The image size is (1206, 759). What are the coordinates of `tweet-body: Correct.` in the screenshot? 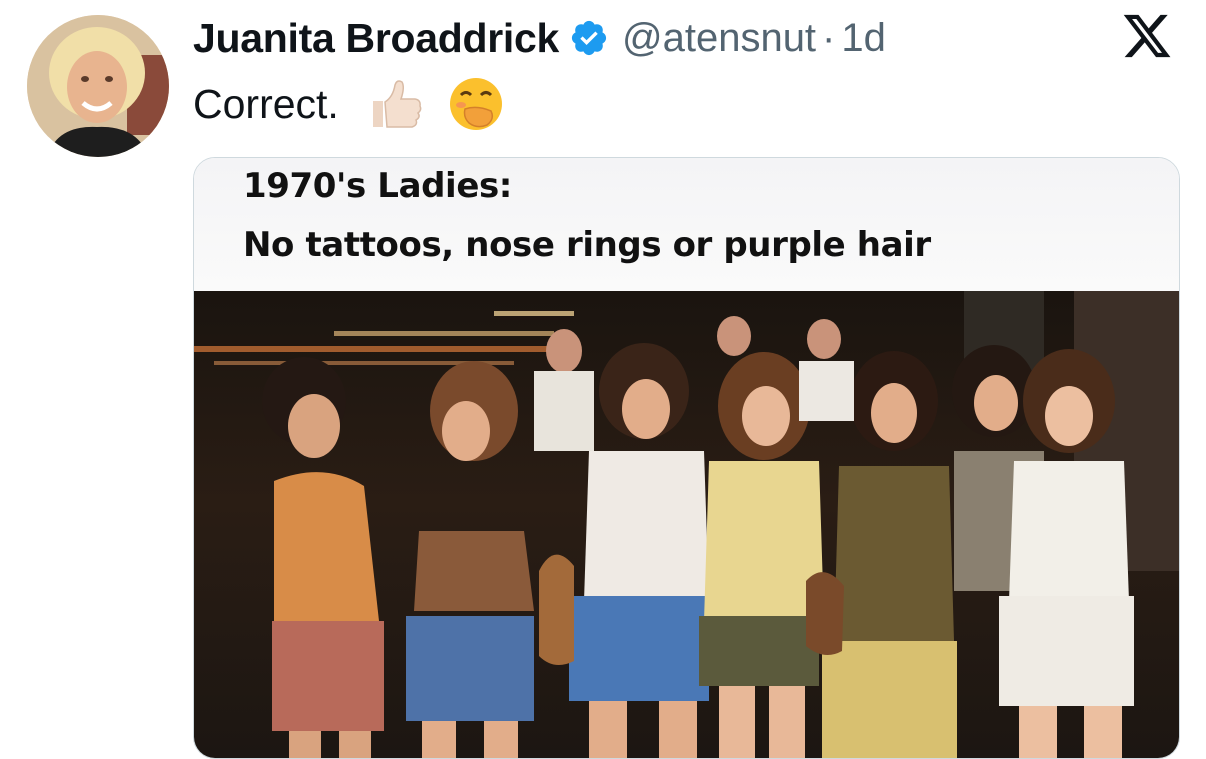 It's located at (349, 104).